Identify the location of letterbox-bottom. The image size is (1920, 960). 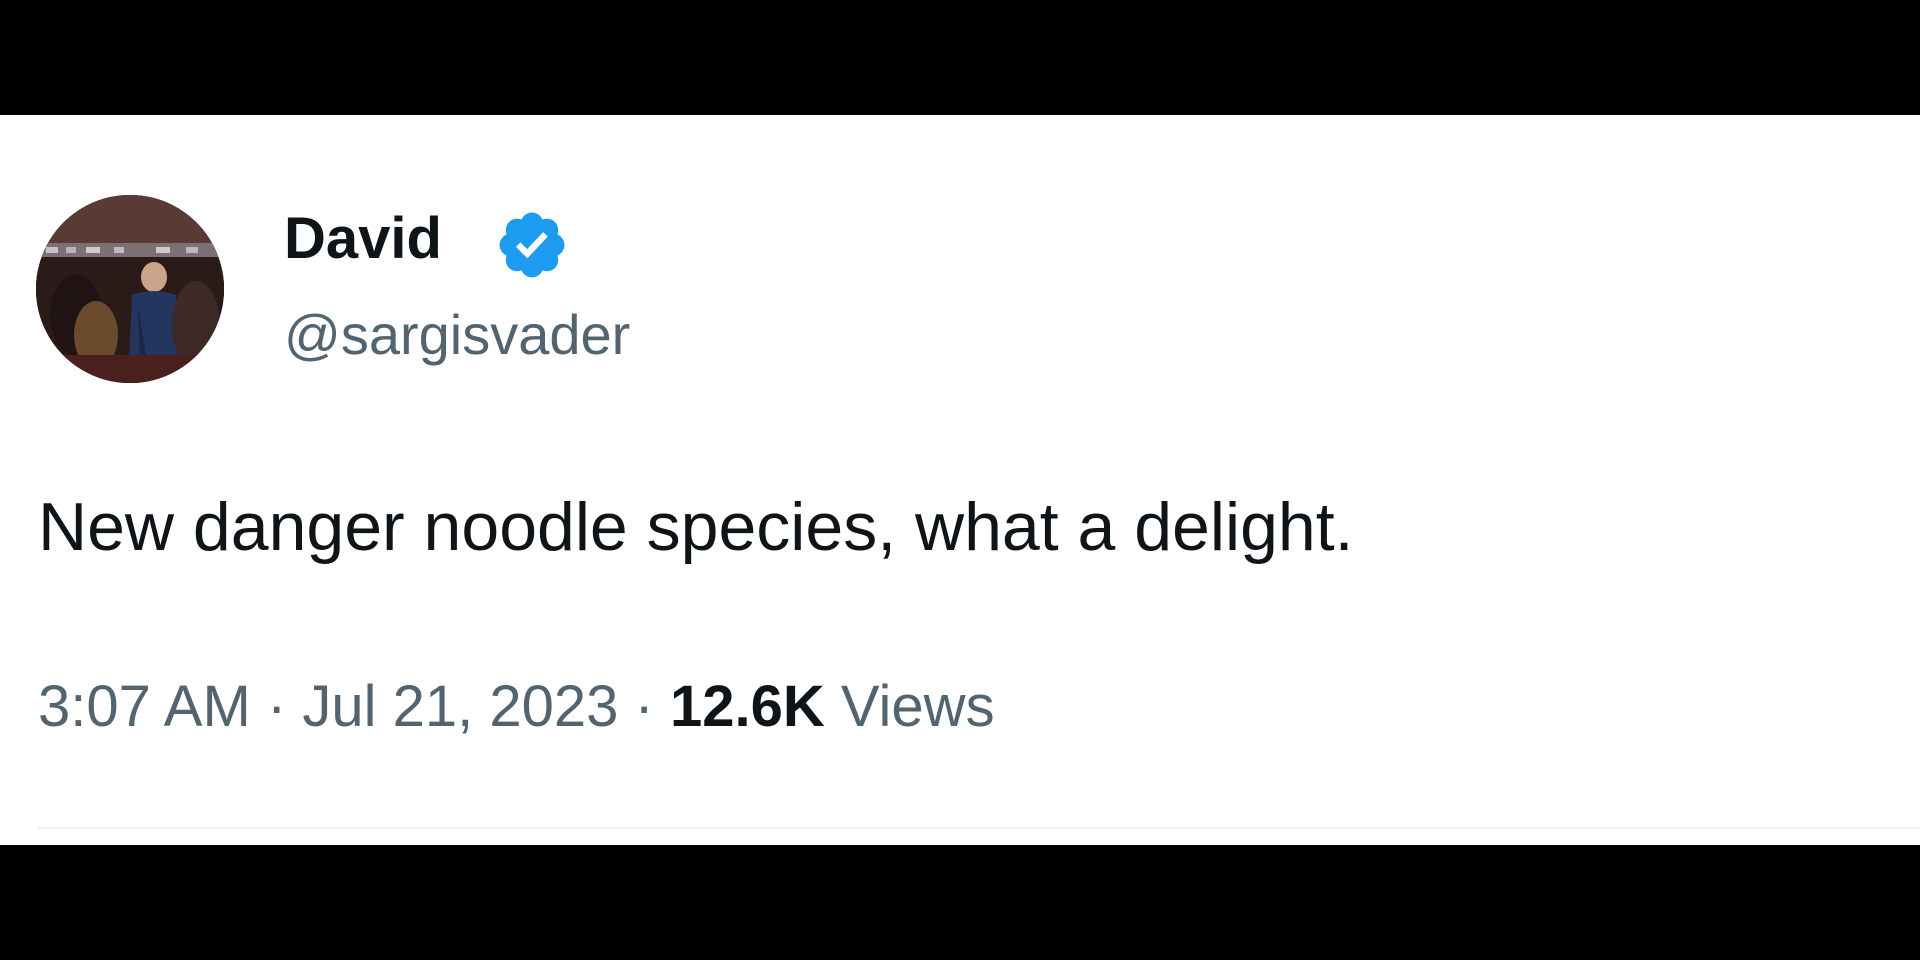
(960, 902).